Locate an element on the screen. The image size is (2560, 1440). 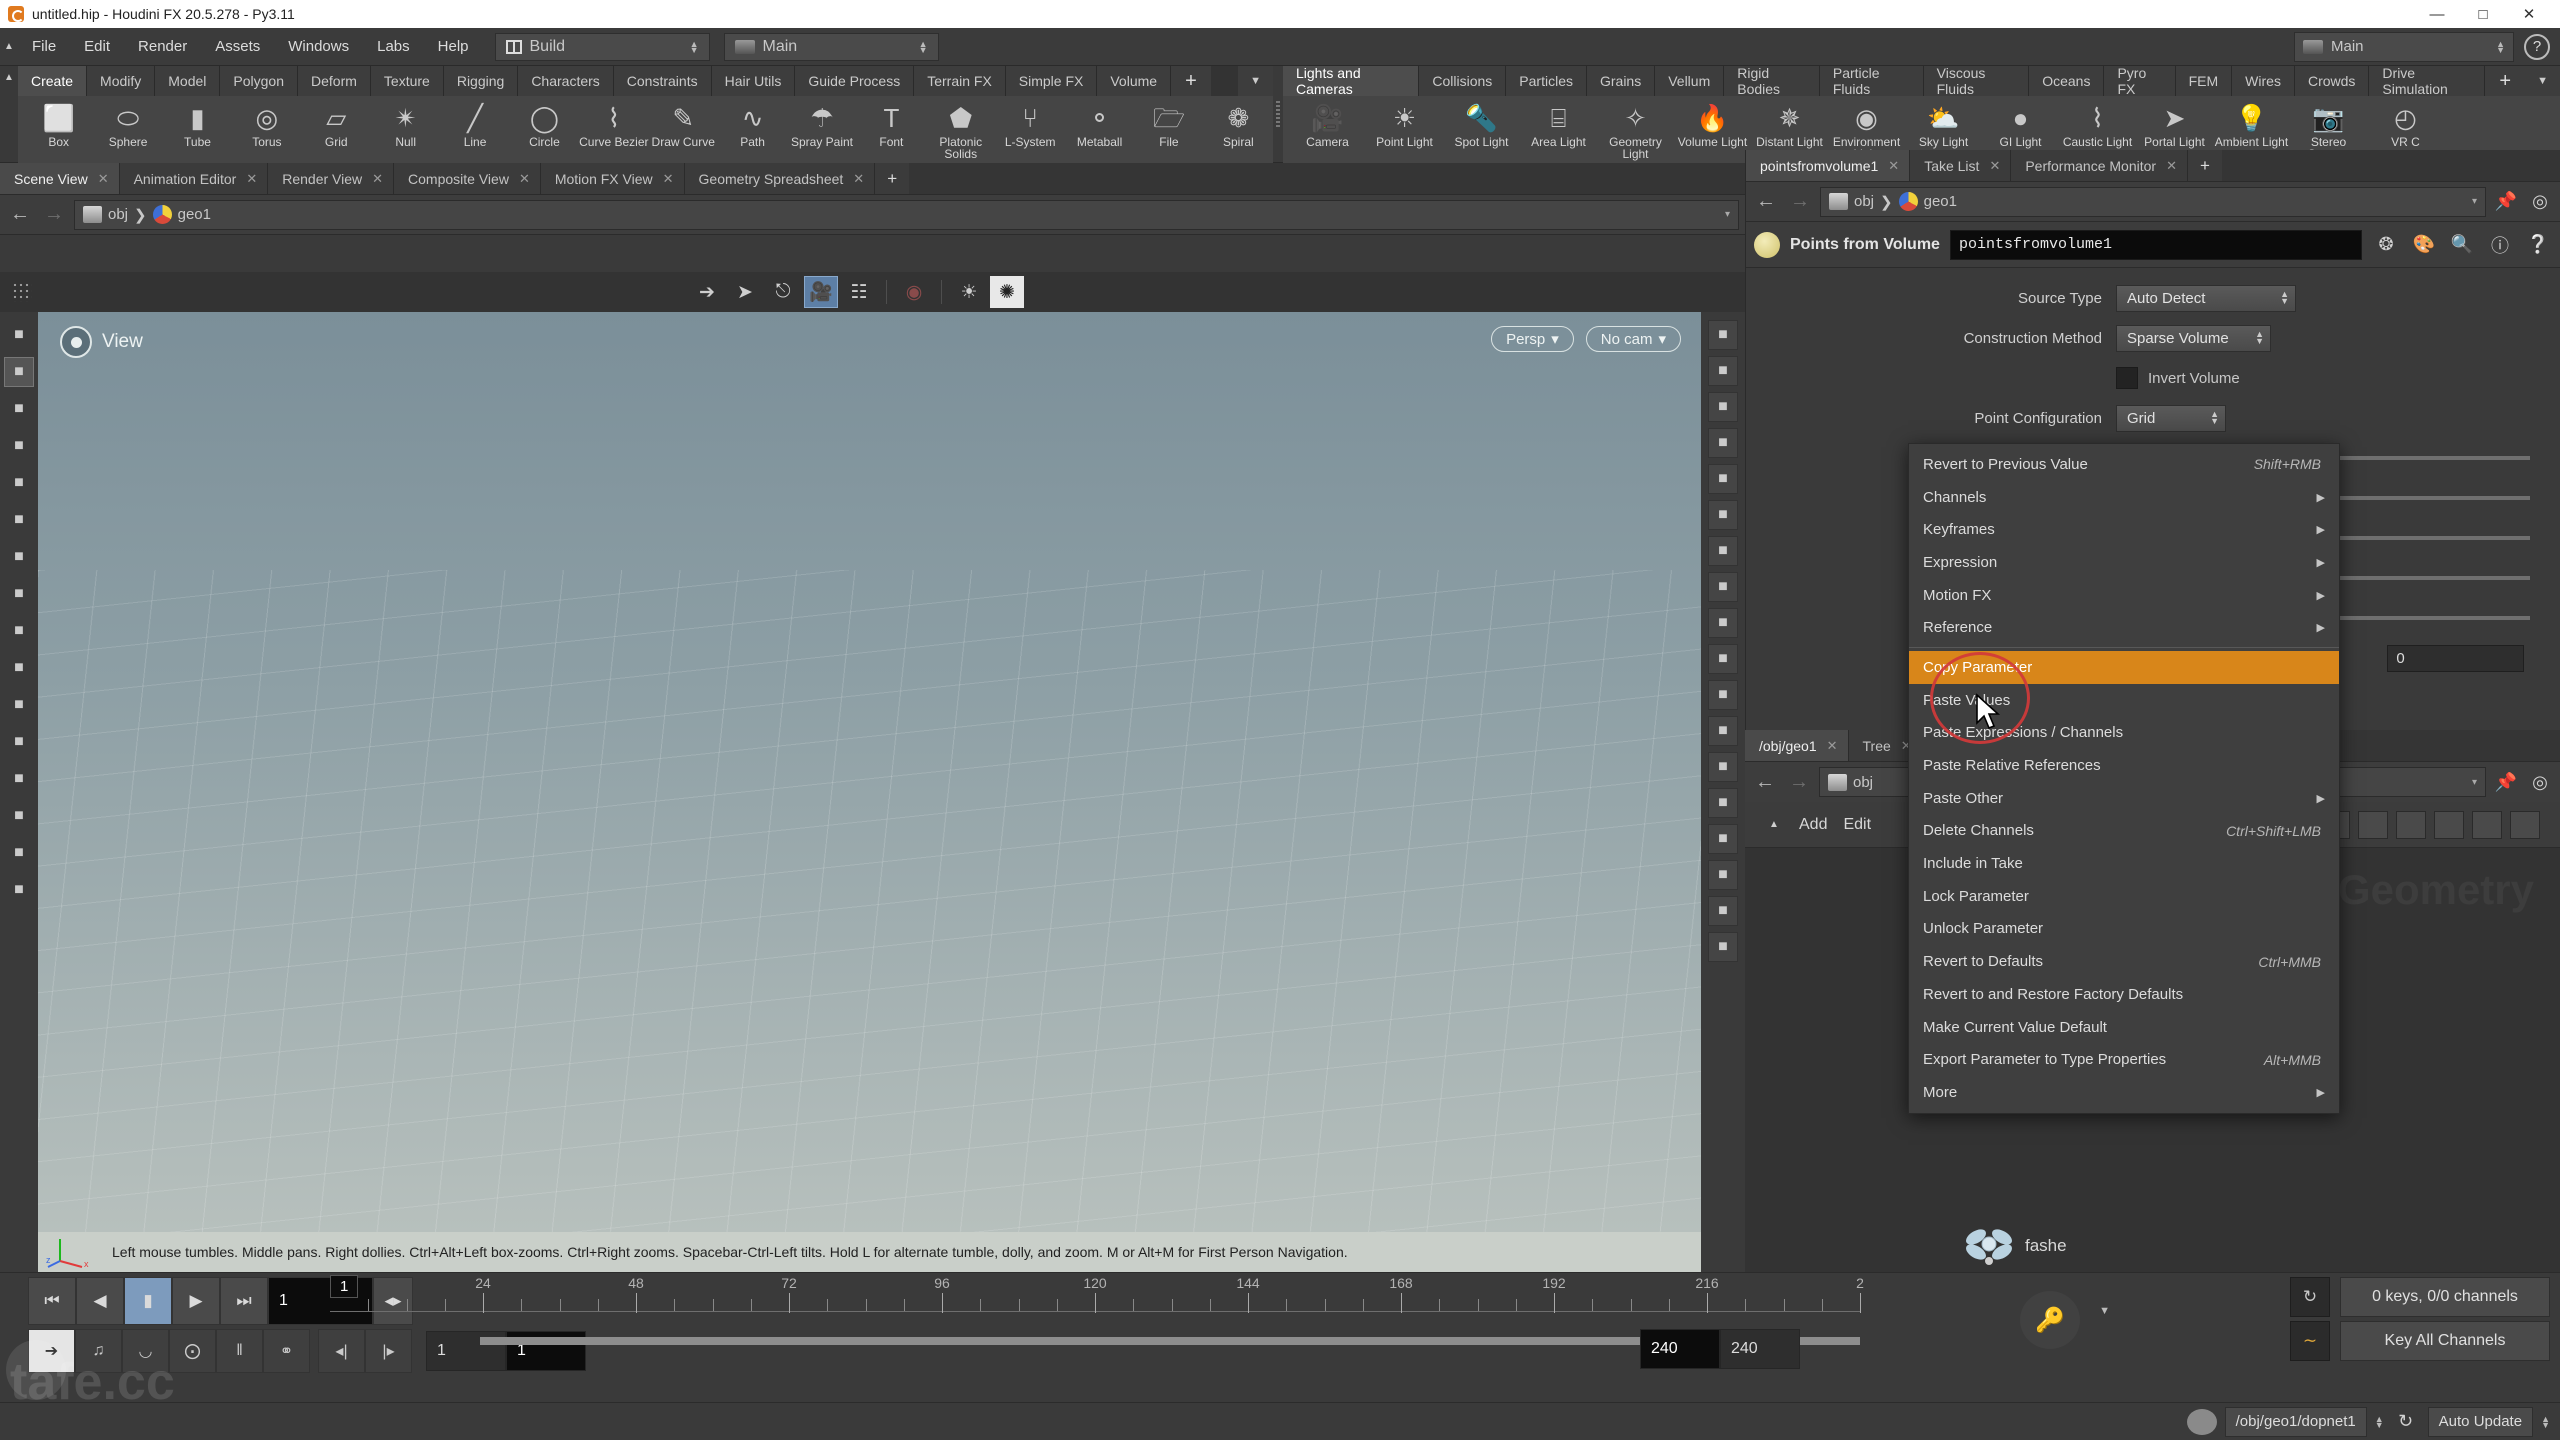
net-collapse-icon: ▲ is located at coordinates (1774, 824).